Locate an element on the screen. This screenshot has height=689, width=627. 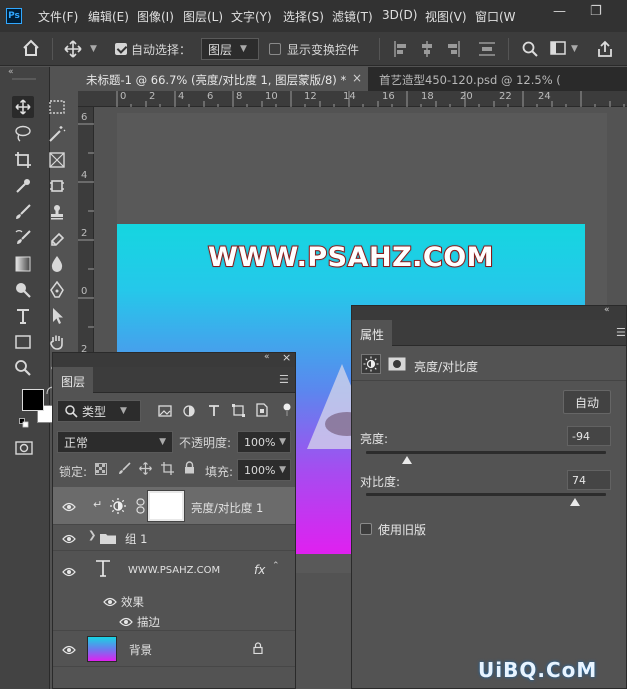
tab-properties: 属性 is located at coordinates (372, 333).